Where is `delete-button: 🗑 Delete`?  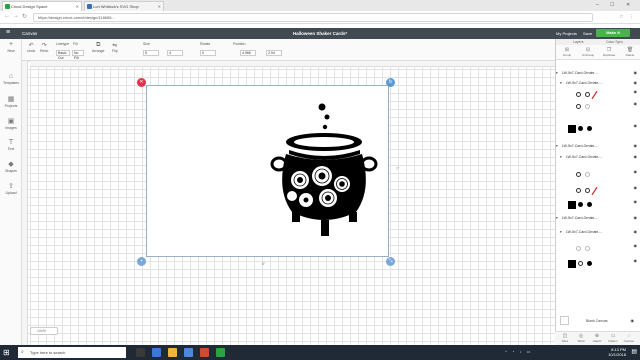 delete-button: 🗑 Delete is located at coordinates (630, 52).